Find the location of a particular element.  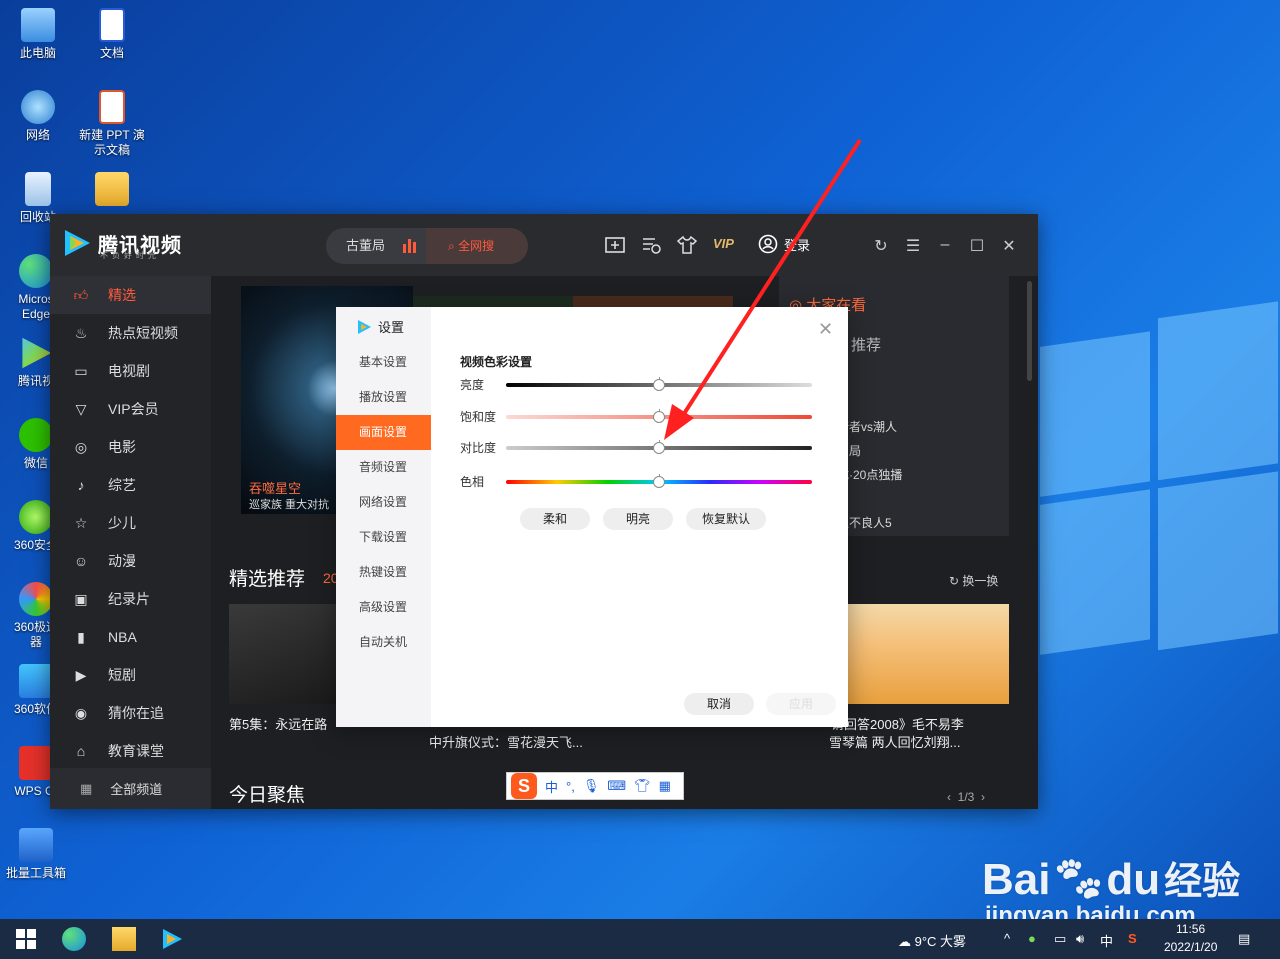

grid-icon: ▦ is located at coordinates (86, 788).